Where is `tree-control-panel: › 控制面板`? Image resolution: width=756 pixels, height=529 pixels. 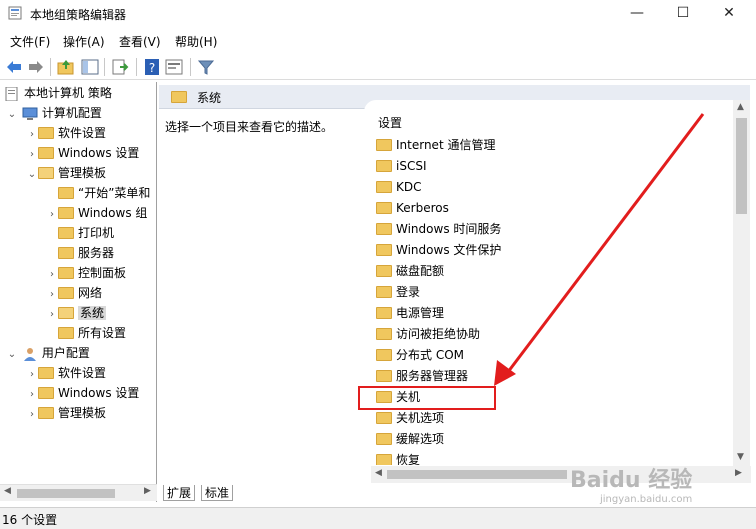 tree-control-panel: › 控制面板 is located at coordinates (86, 273).